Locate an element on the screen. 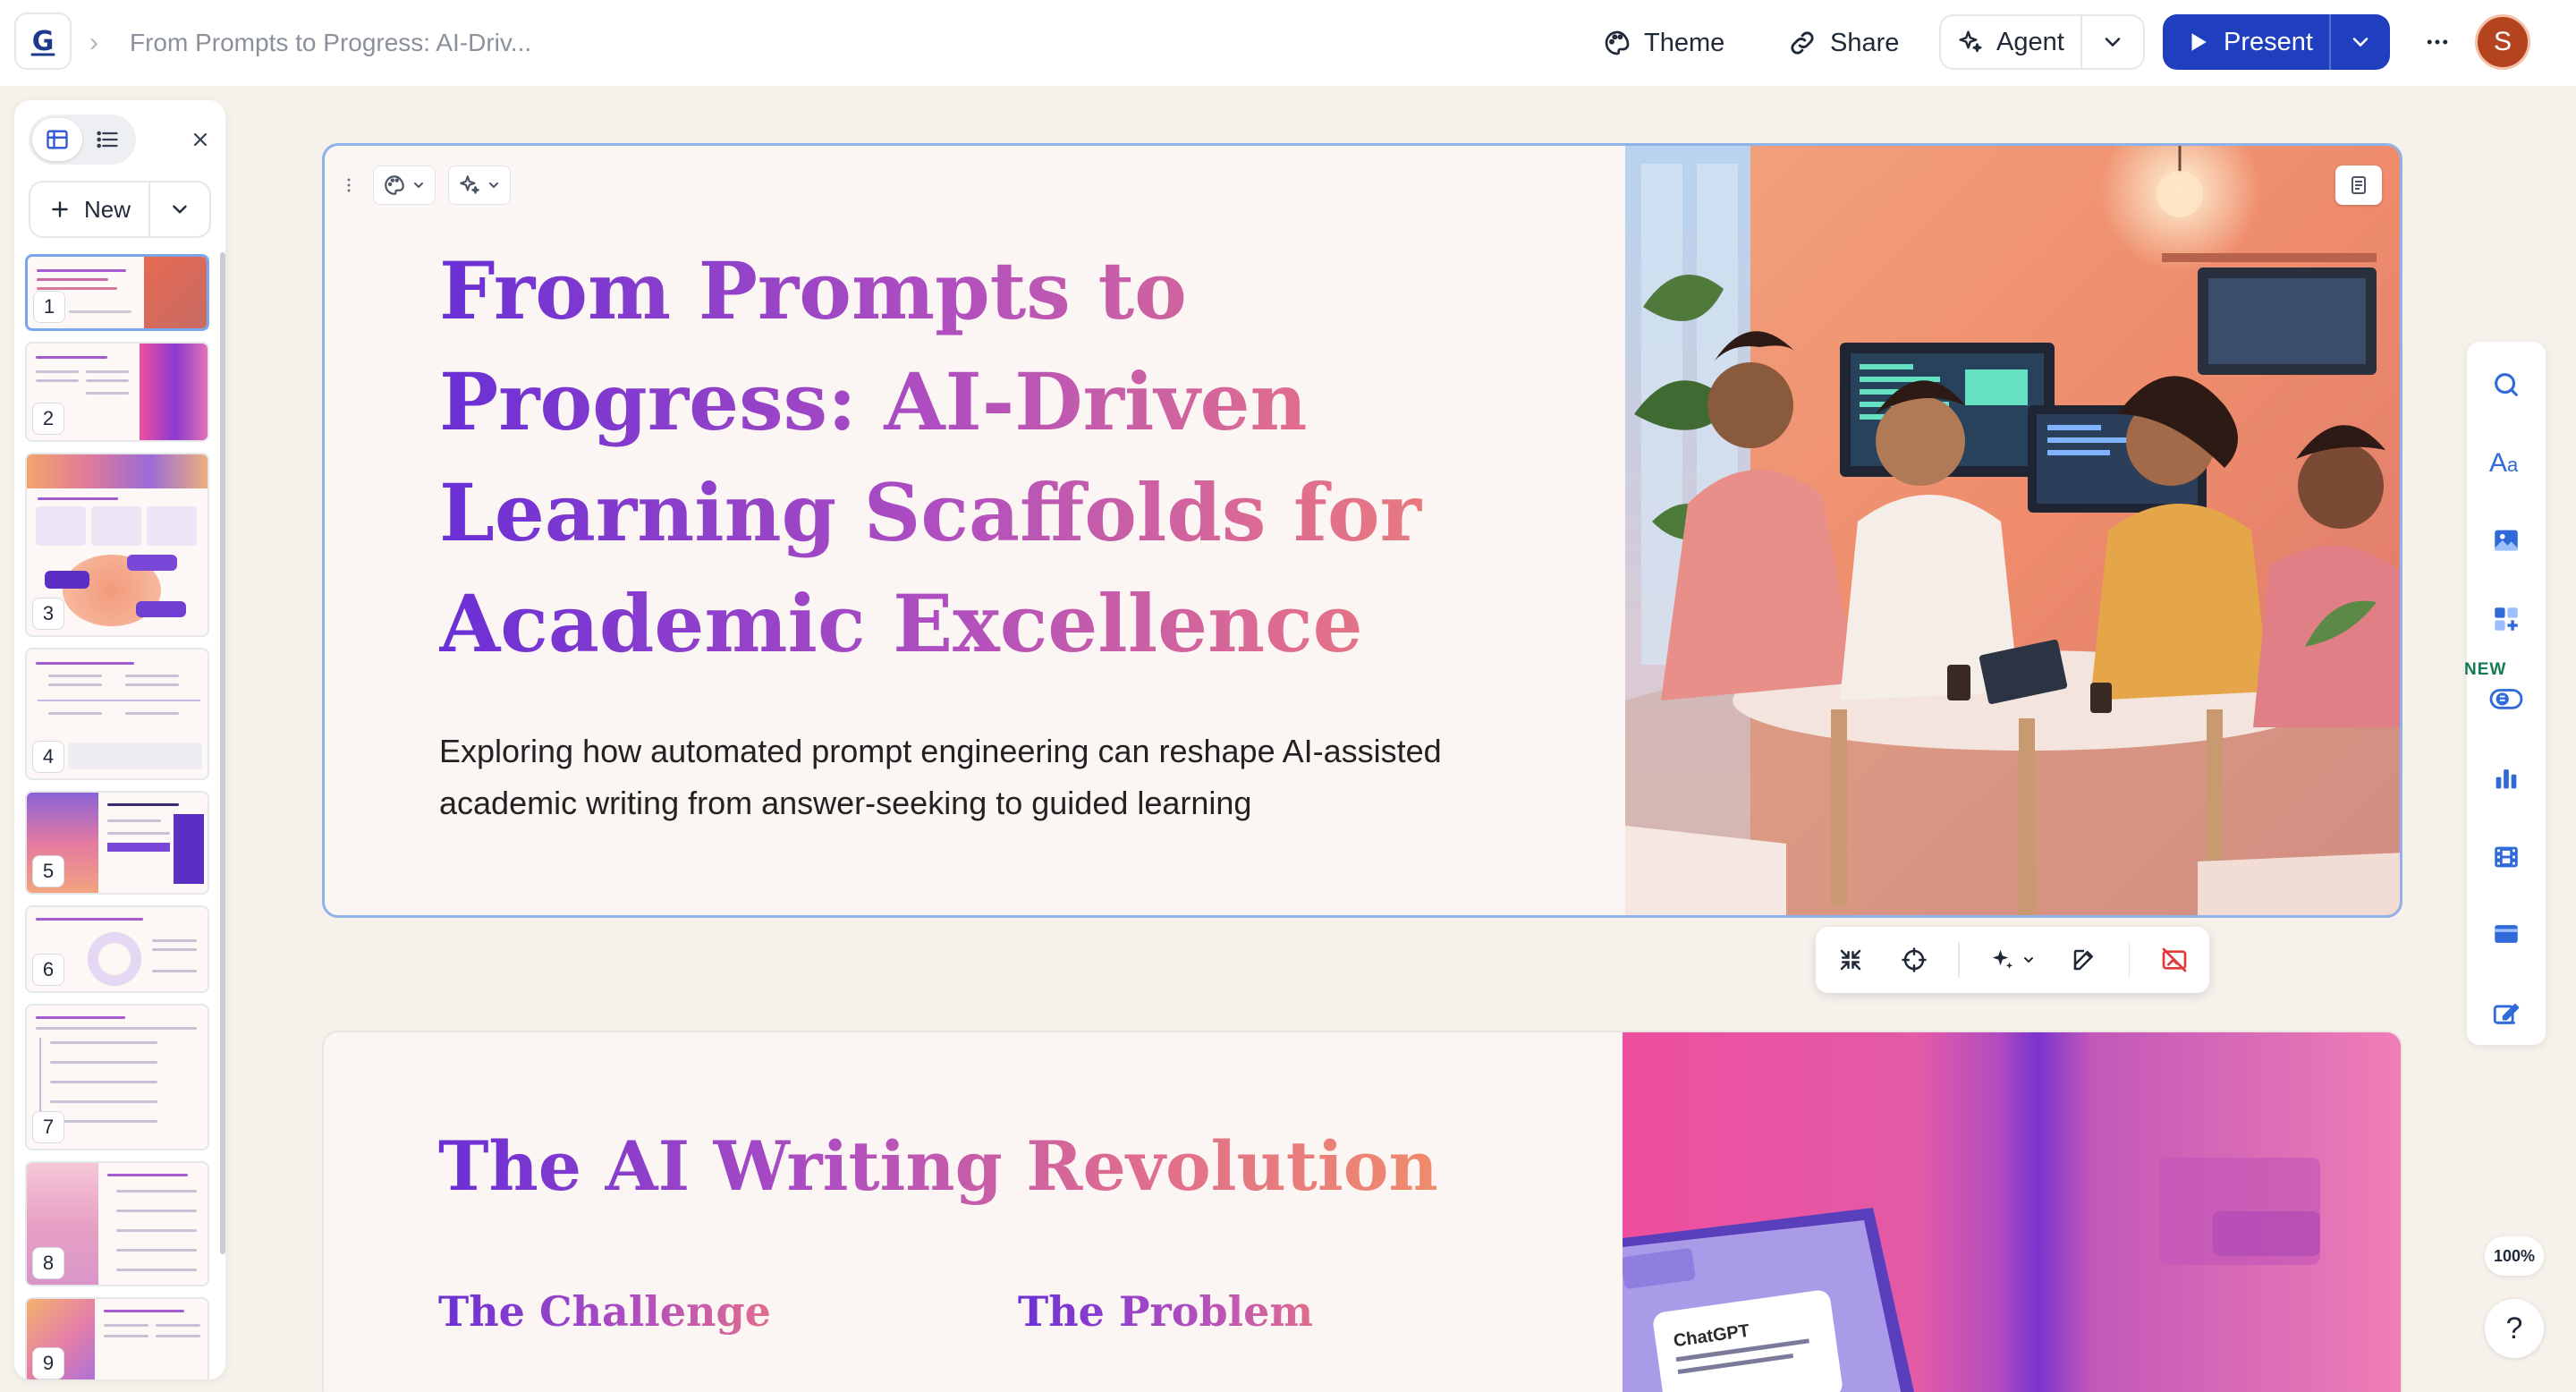 The image size is (2576, 1392). slide-number: 7 is located at coordinates (48, 1127).